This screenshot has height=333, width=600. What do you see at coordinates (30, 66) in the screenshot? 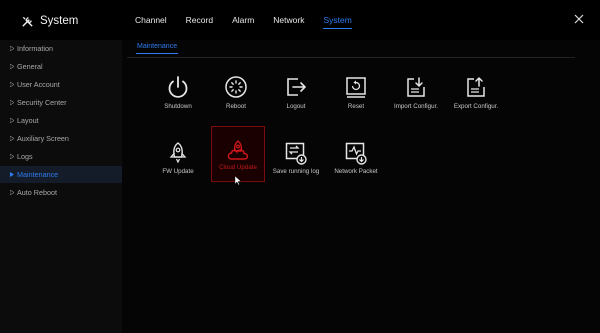
I see `sidebar-item-label: General` at bounding box center [30, 66].